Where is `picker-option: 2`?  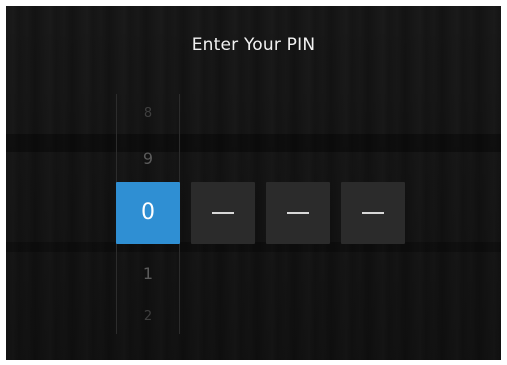
picker-option: 2 is located at coordinates (148, 316).